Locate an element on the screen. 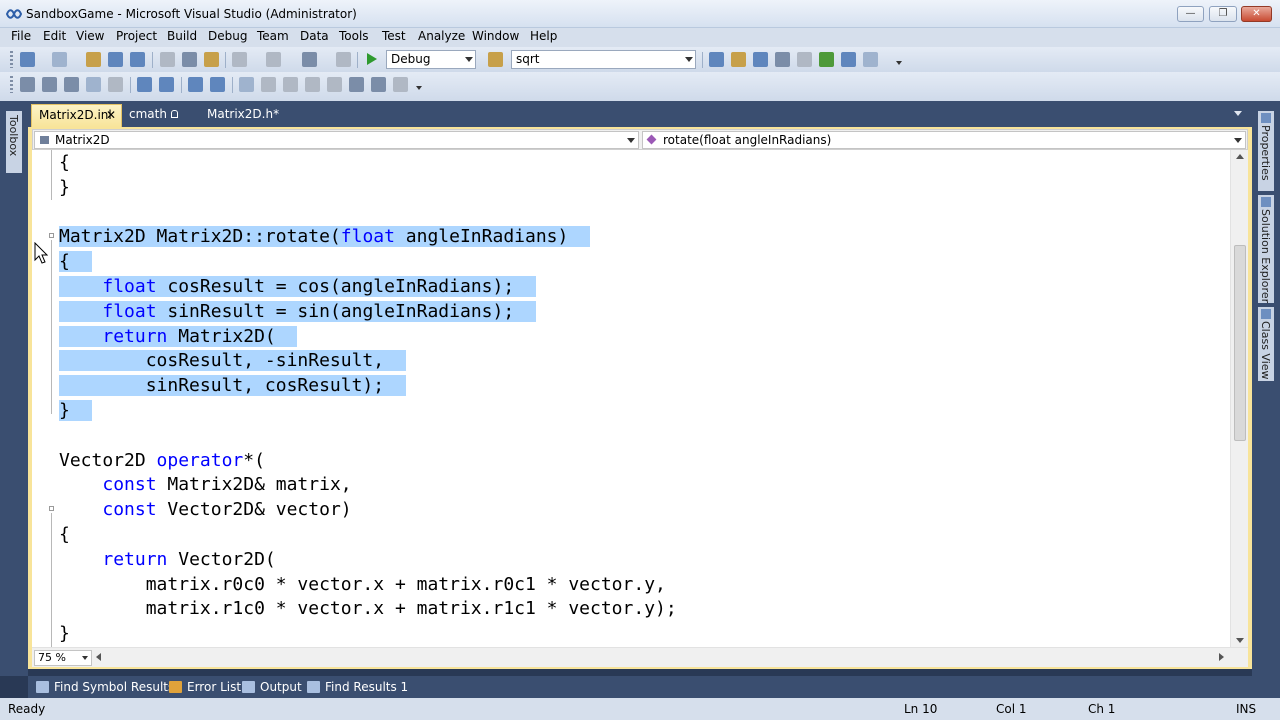 The image size is (1280, 720). toolbox-icon is located at coordinates (782, 59).